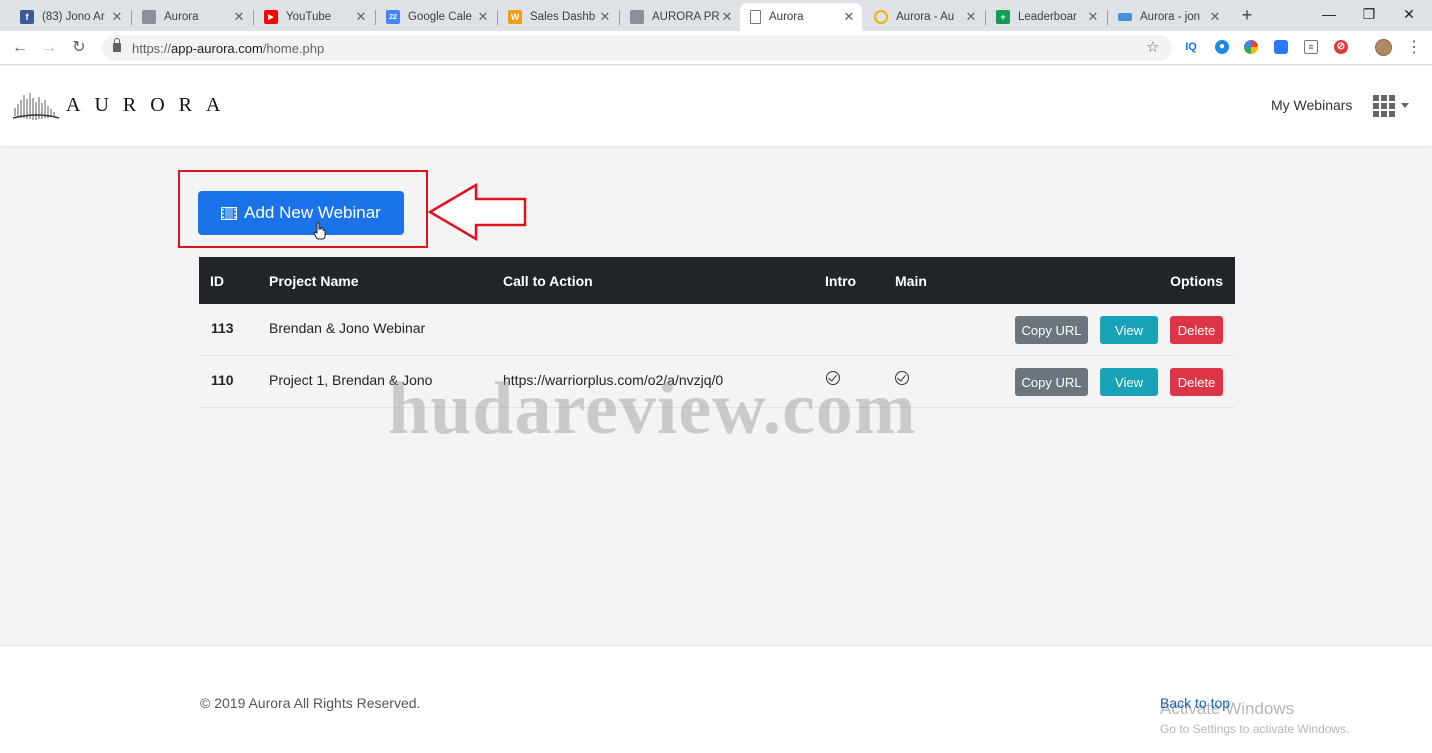 This screenshot has height=753, width=1432. I want to click on add-new-webinar-label: Add New Webinar, so click(312, 212).